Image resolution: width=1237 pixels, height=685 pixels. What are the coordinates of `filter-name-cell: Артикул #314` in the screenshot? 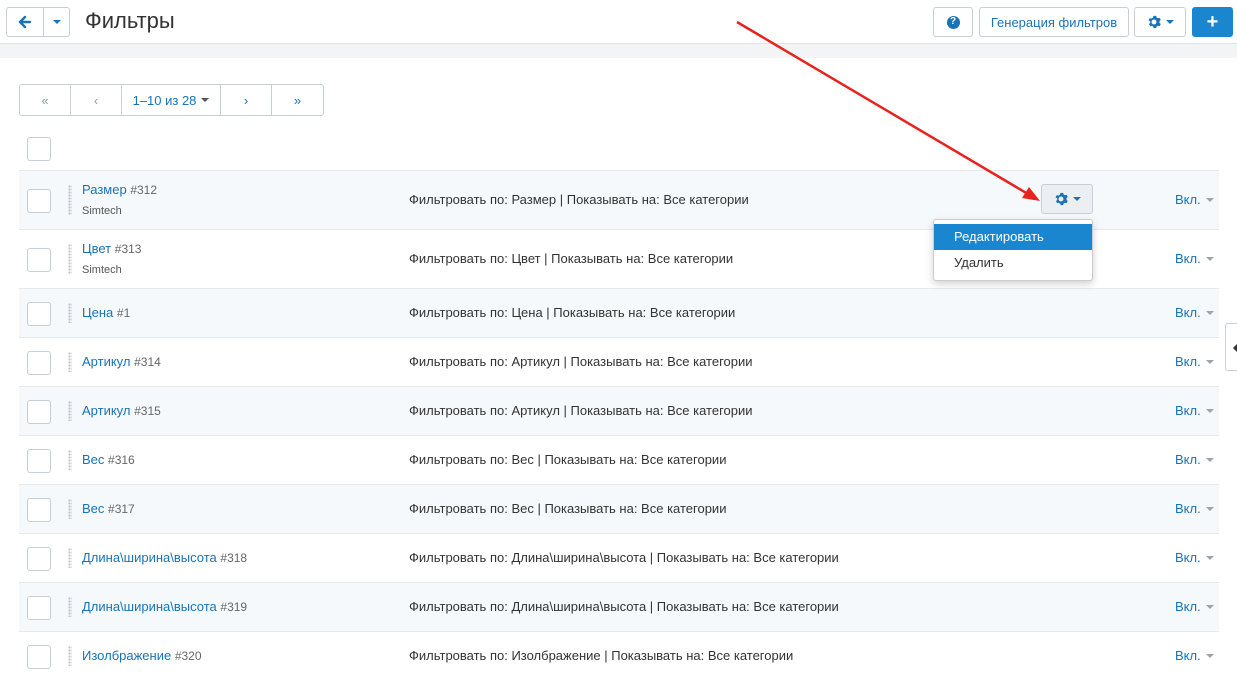 It's located at (121, 361).